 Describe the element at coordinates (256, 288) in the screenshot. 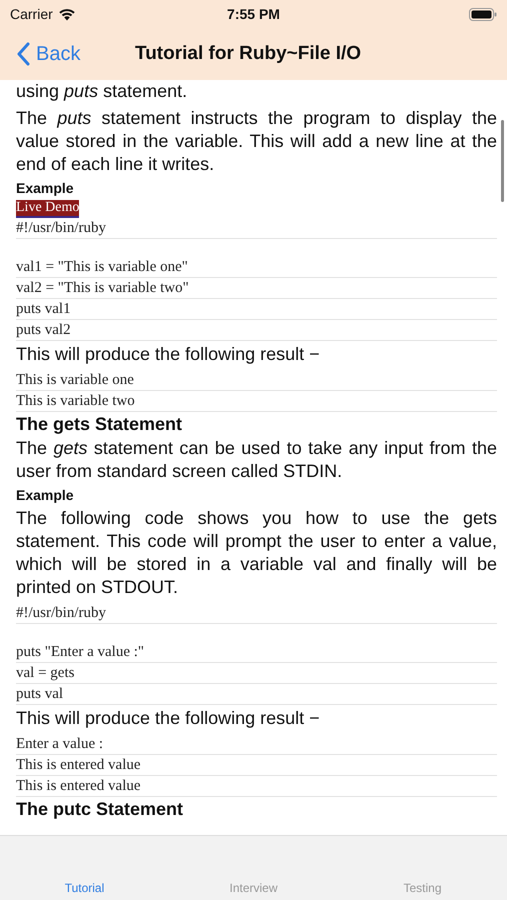

I see `code-line: val2 = "This is variable two"` at that location.